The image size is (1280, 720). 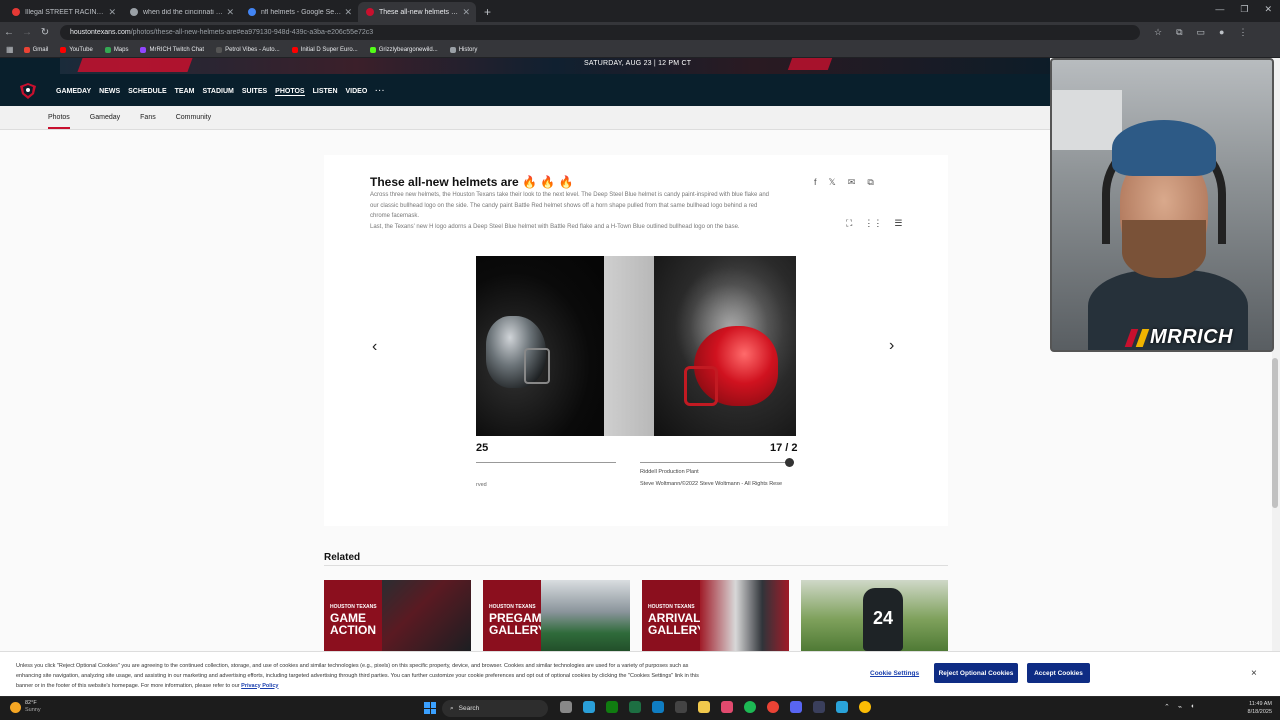 What do you see at coordinates (519, 624) in the screenshot?
I see `card-title: PREGAME GALLERY` at bounding box center [519, 624].